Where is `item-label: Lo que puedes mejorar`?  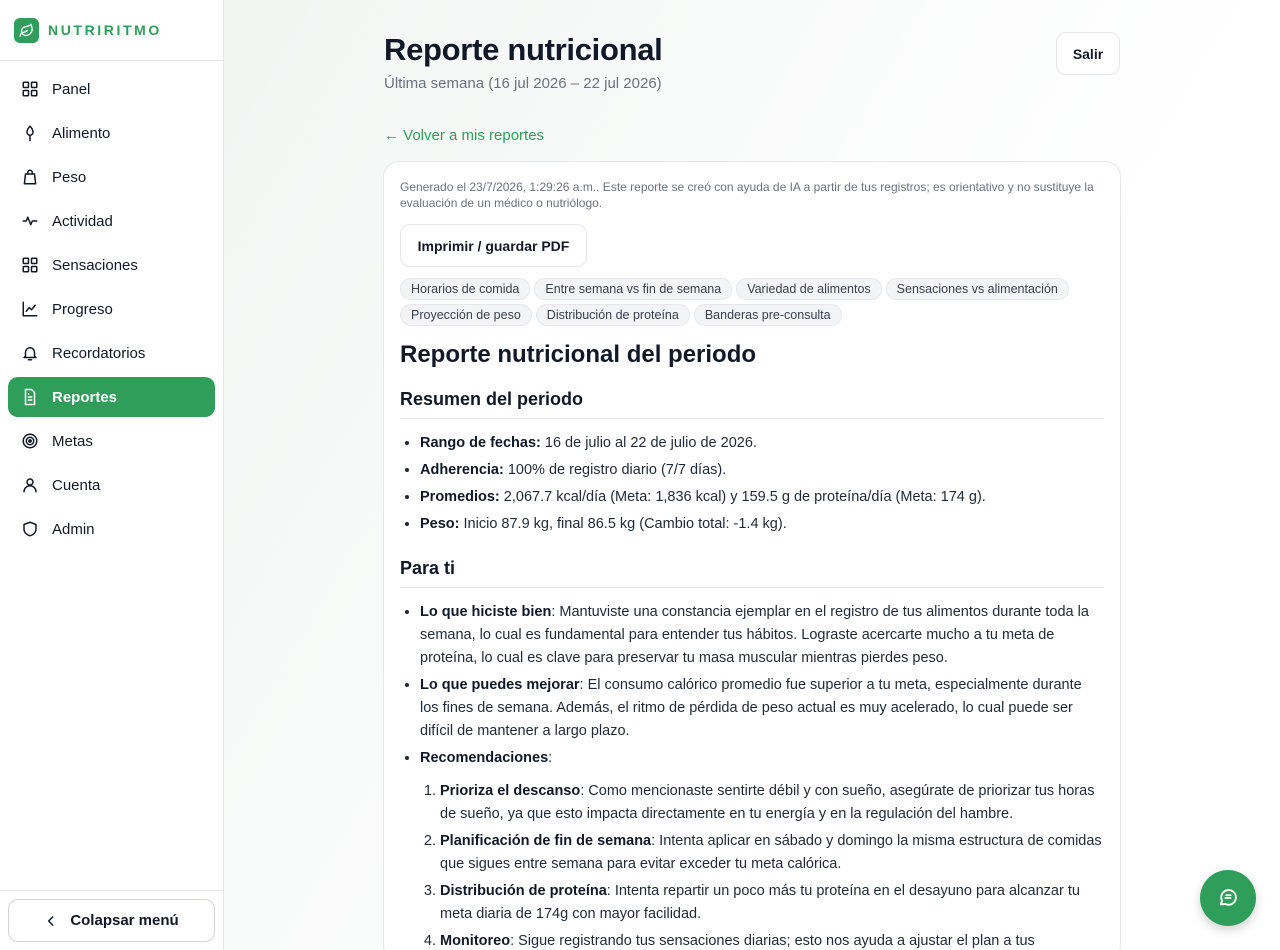 item-label: Lo que puedes mejorar is located at coordinates (500, 685).